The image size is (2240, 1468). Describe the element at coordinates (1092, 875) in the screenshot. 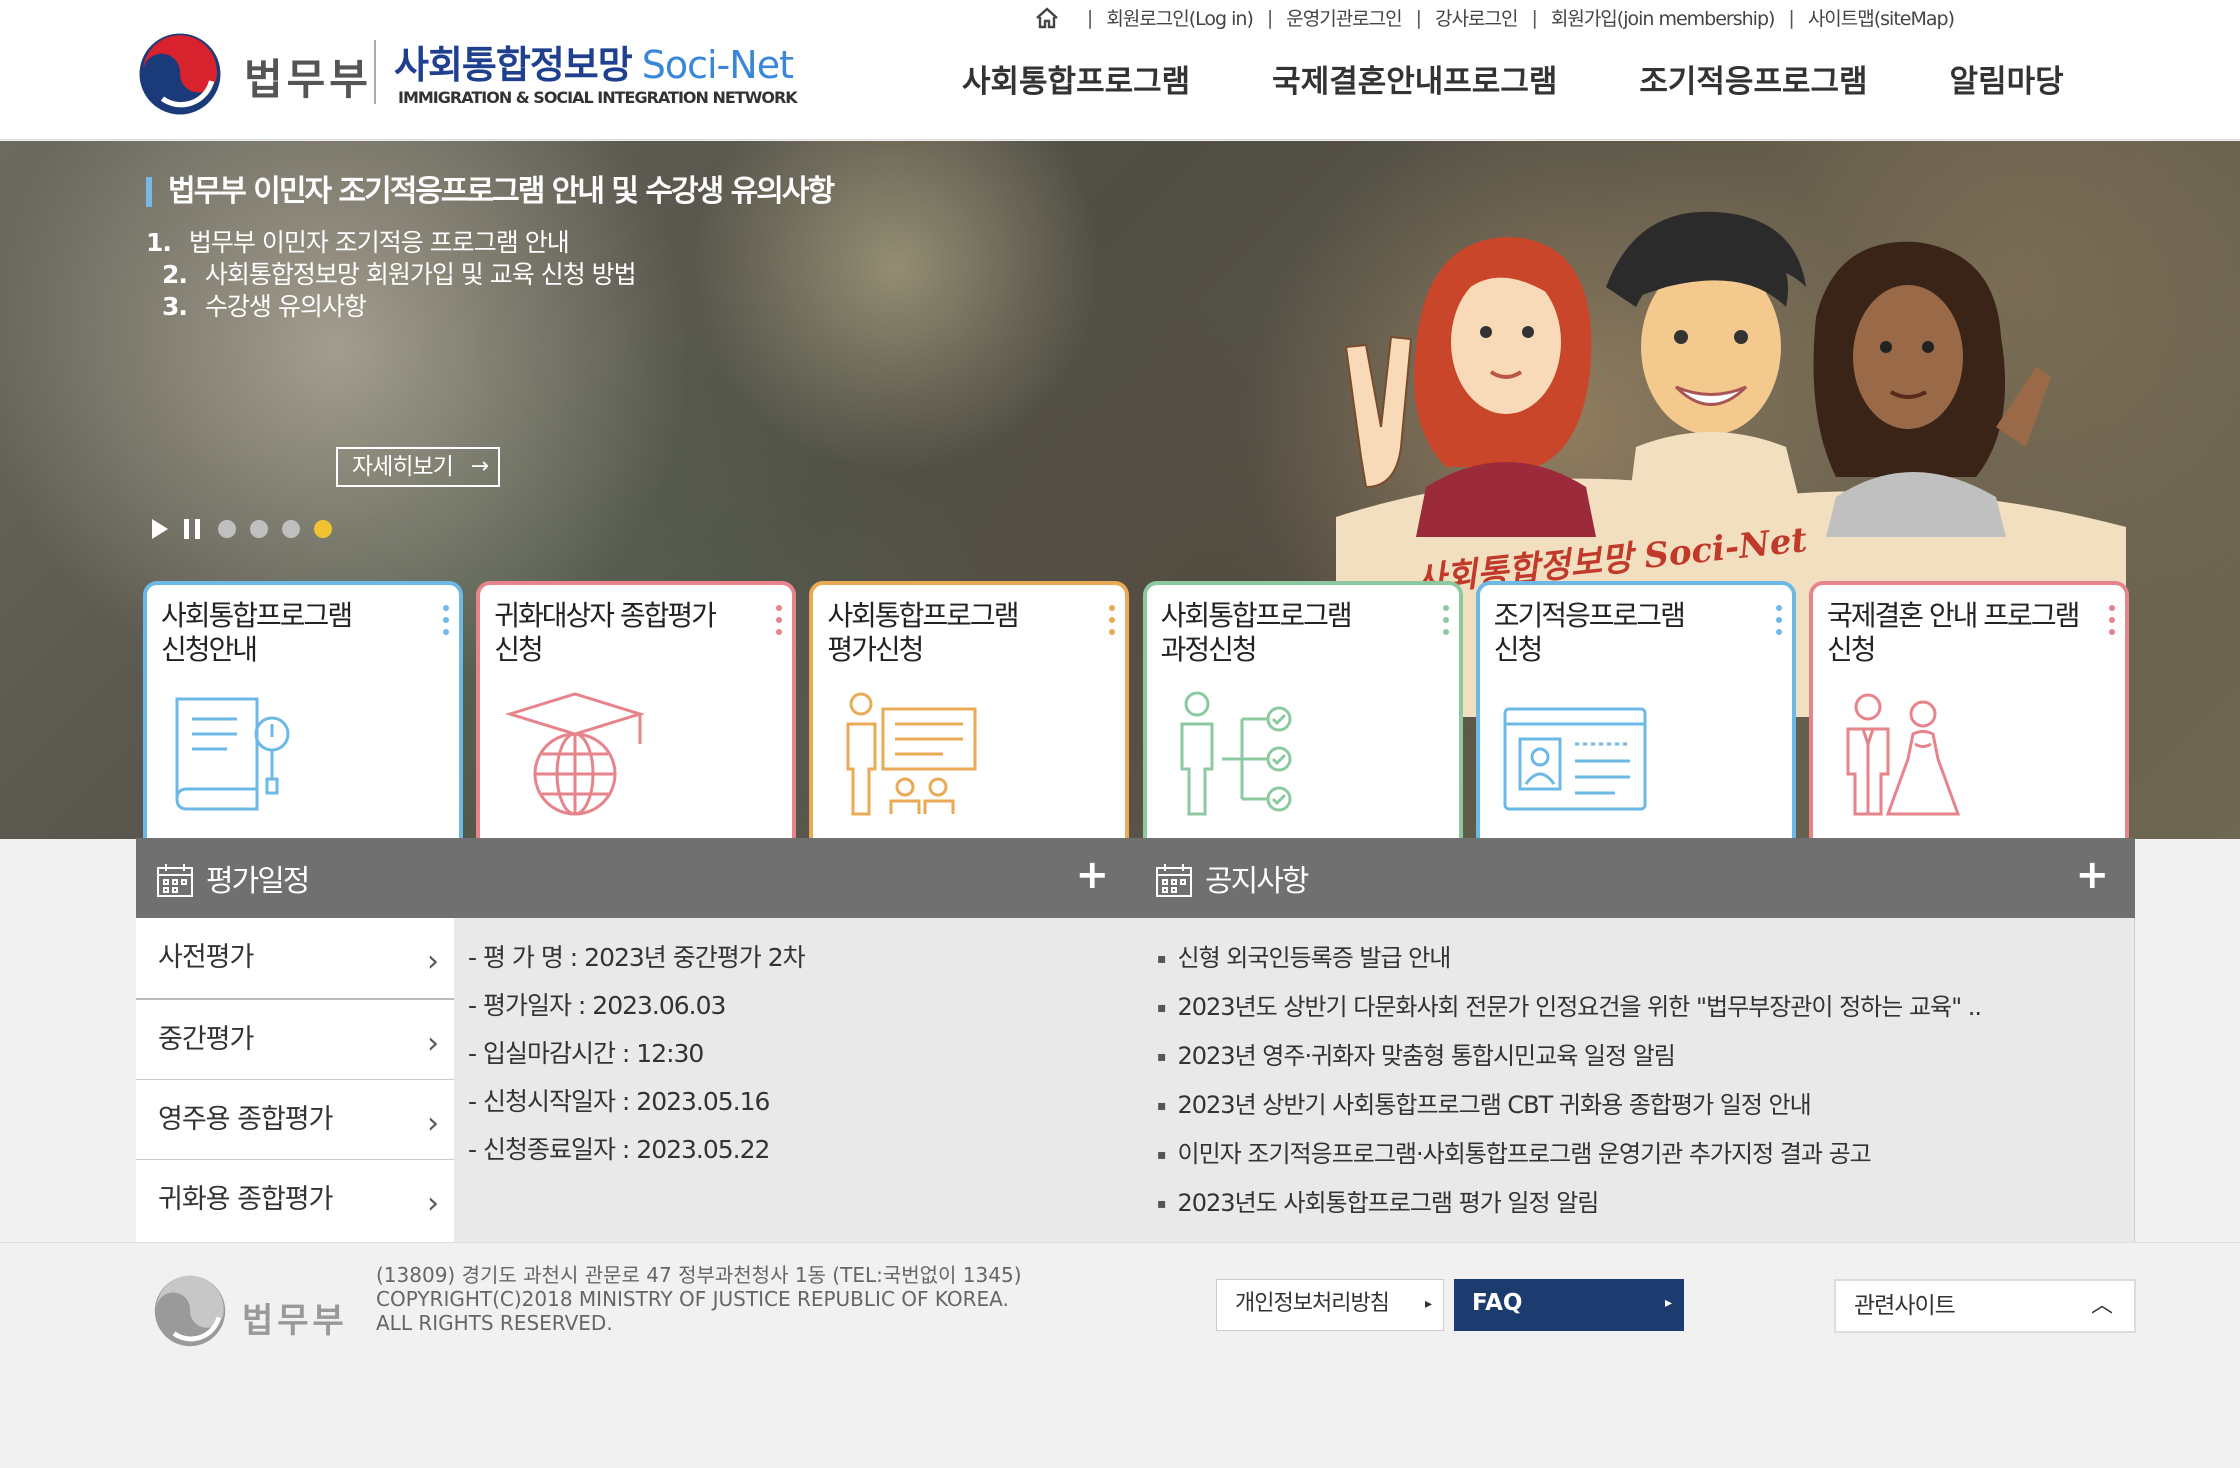

I see `schedule-more-plus-icon: +` at that location.